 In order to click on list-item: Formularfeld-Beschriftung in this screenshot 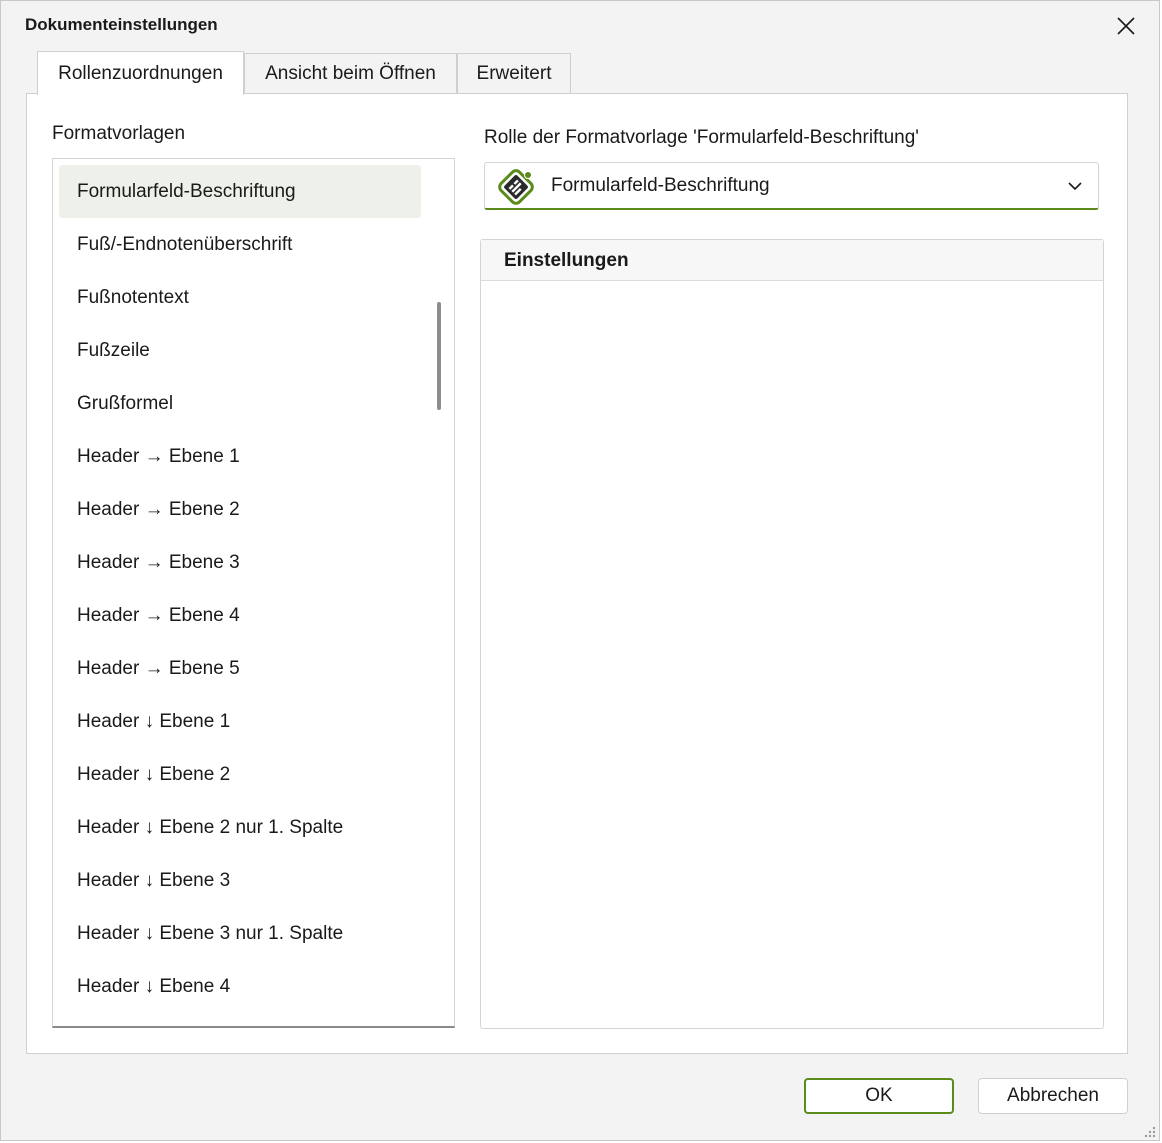, I will do `click(240, 191)`.